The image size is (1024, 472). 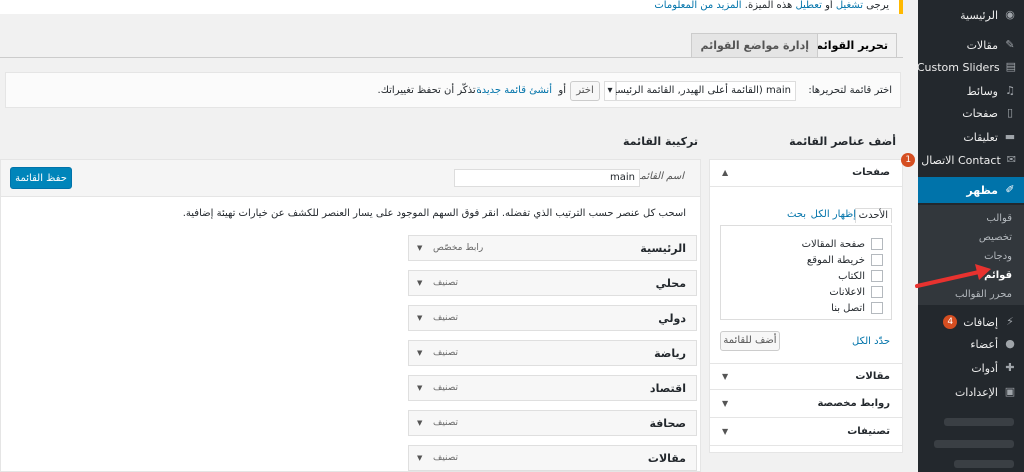 What do you see at coordinates (672, 318) in the screenshot?
I see `menu-item-title: دولي` at bounding box center [672, 318].